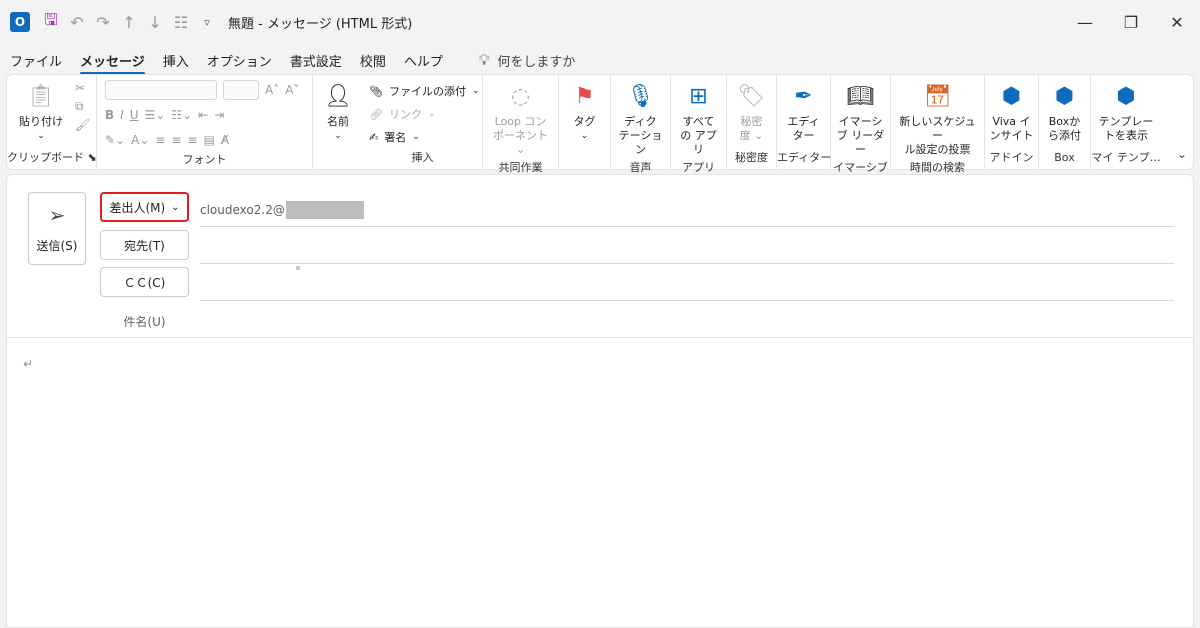 Image resolution: width=1200 pixels, height=628 pixels. I want to click on group-editor: ✒ エディ ター エディター, so click(804, 122).